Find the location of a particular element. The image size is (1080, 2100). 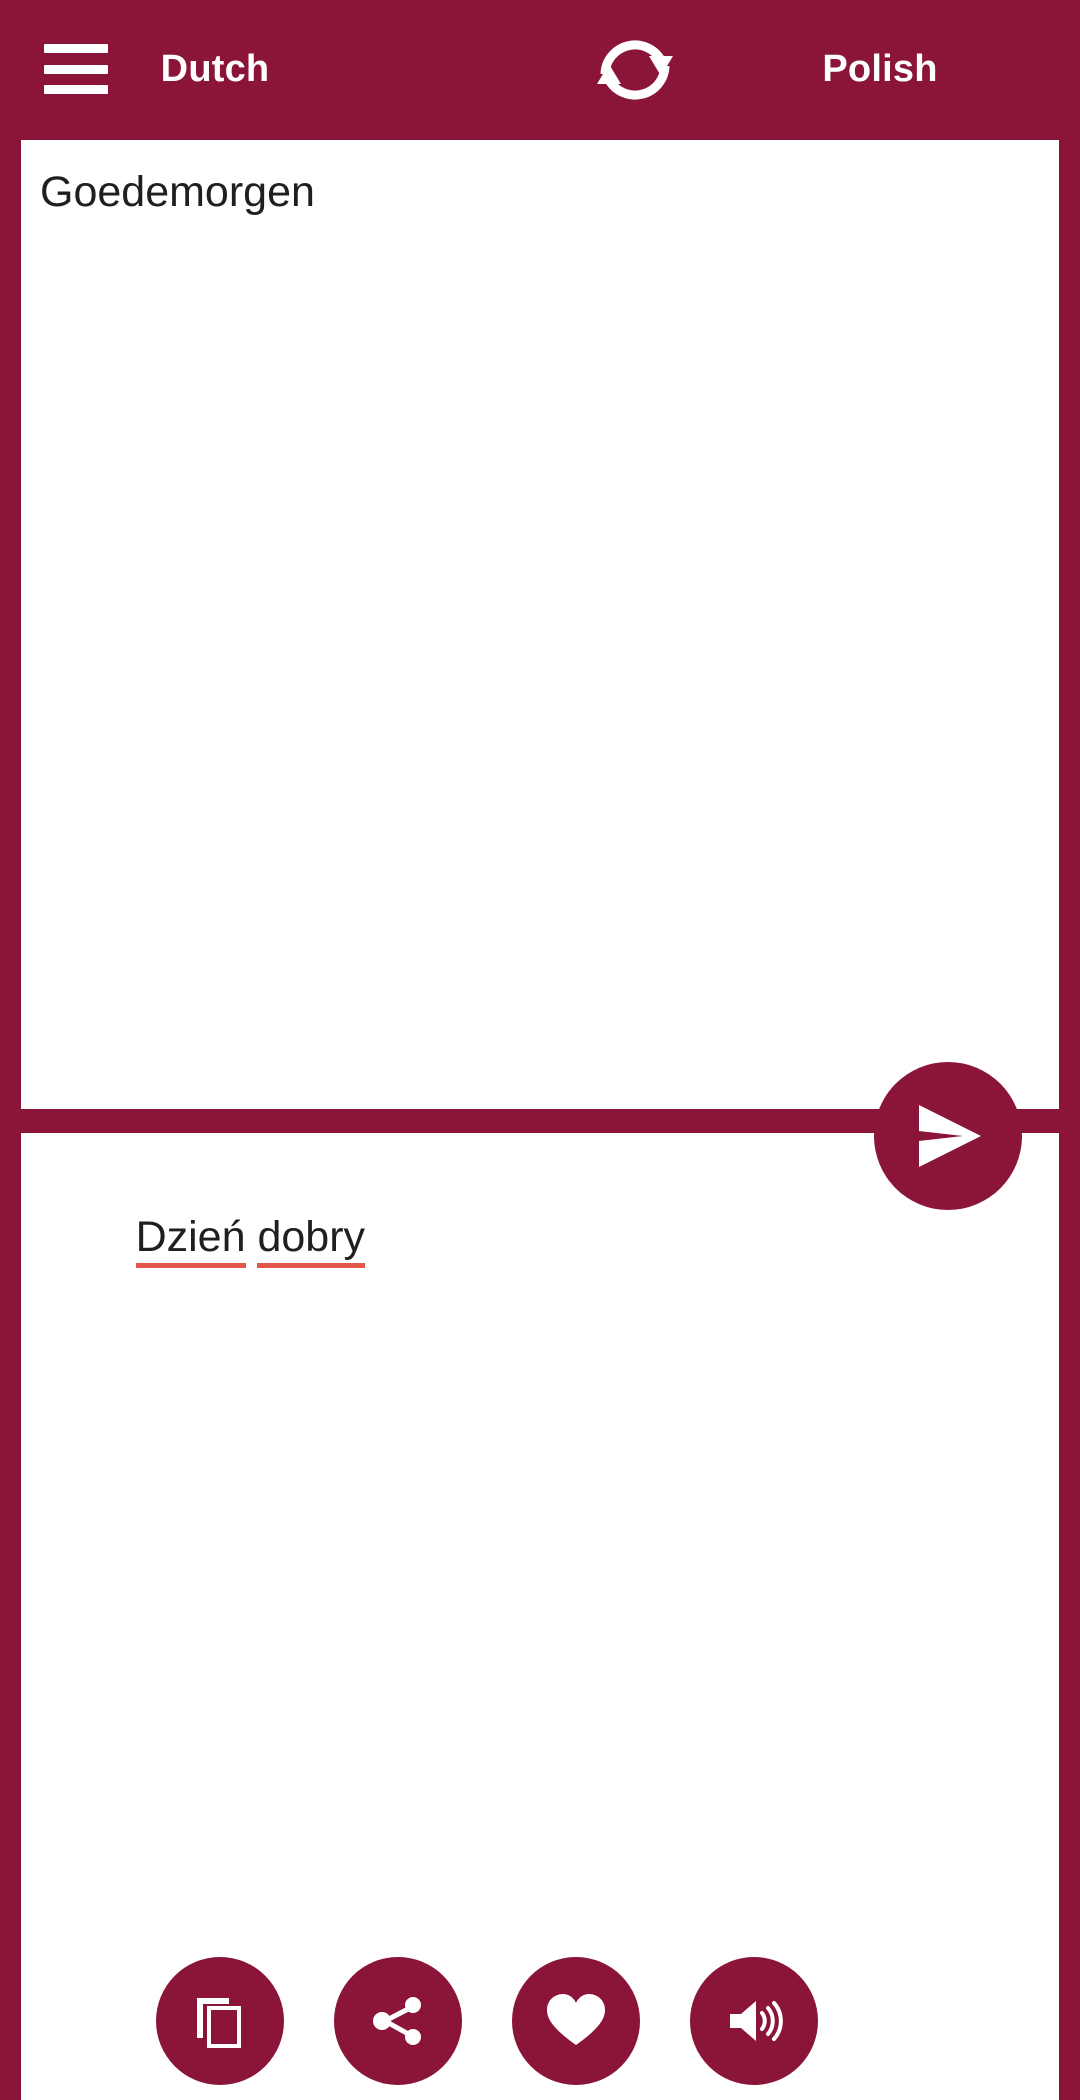

favorite-button is located at coordinates (576, 2021).